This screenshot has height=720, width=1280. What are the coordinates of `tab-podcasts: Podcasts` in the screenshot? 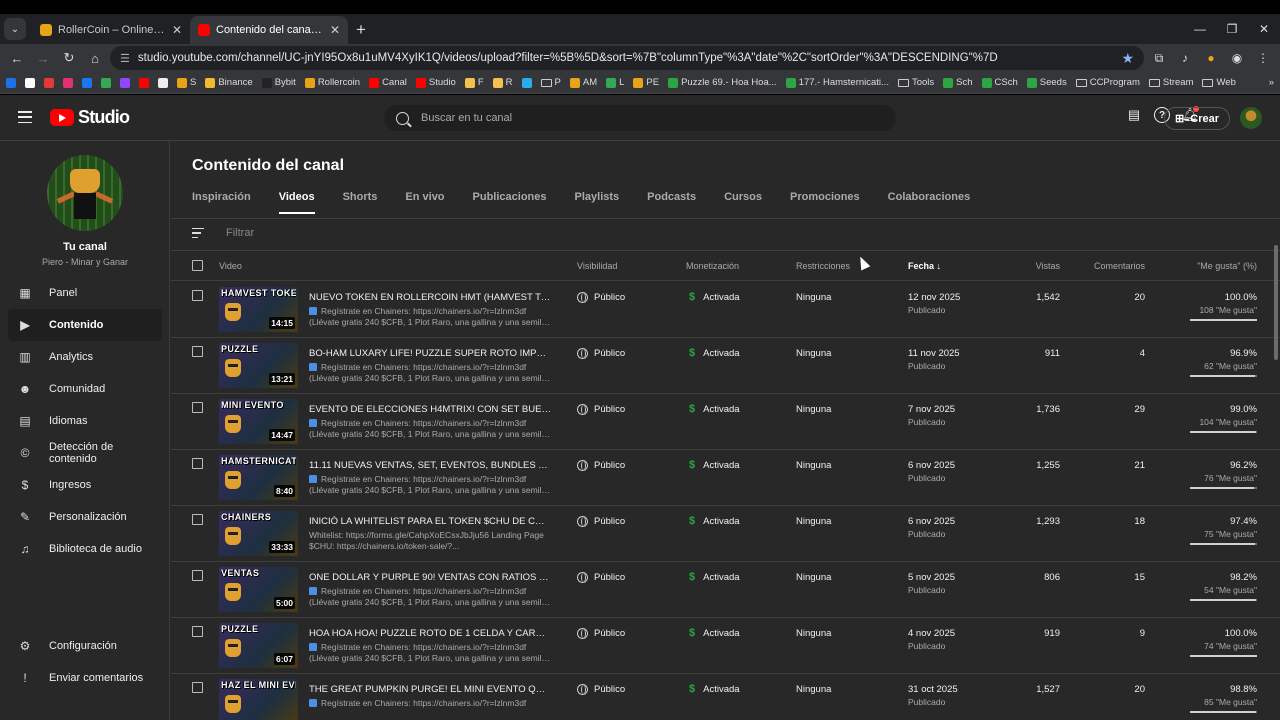 It's located at (671, 202).